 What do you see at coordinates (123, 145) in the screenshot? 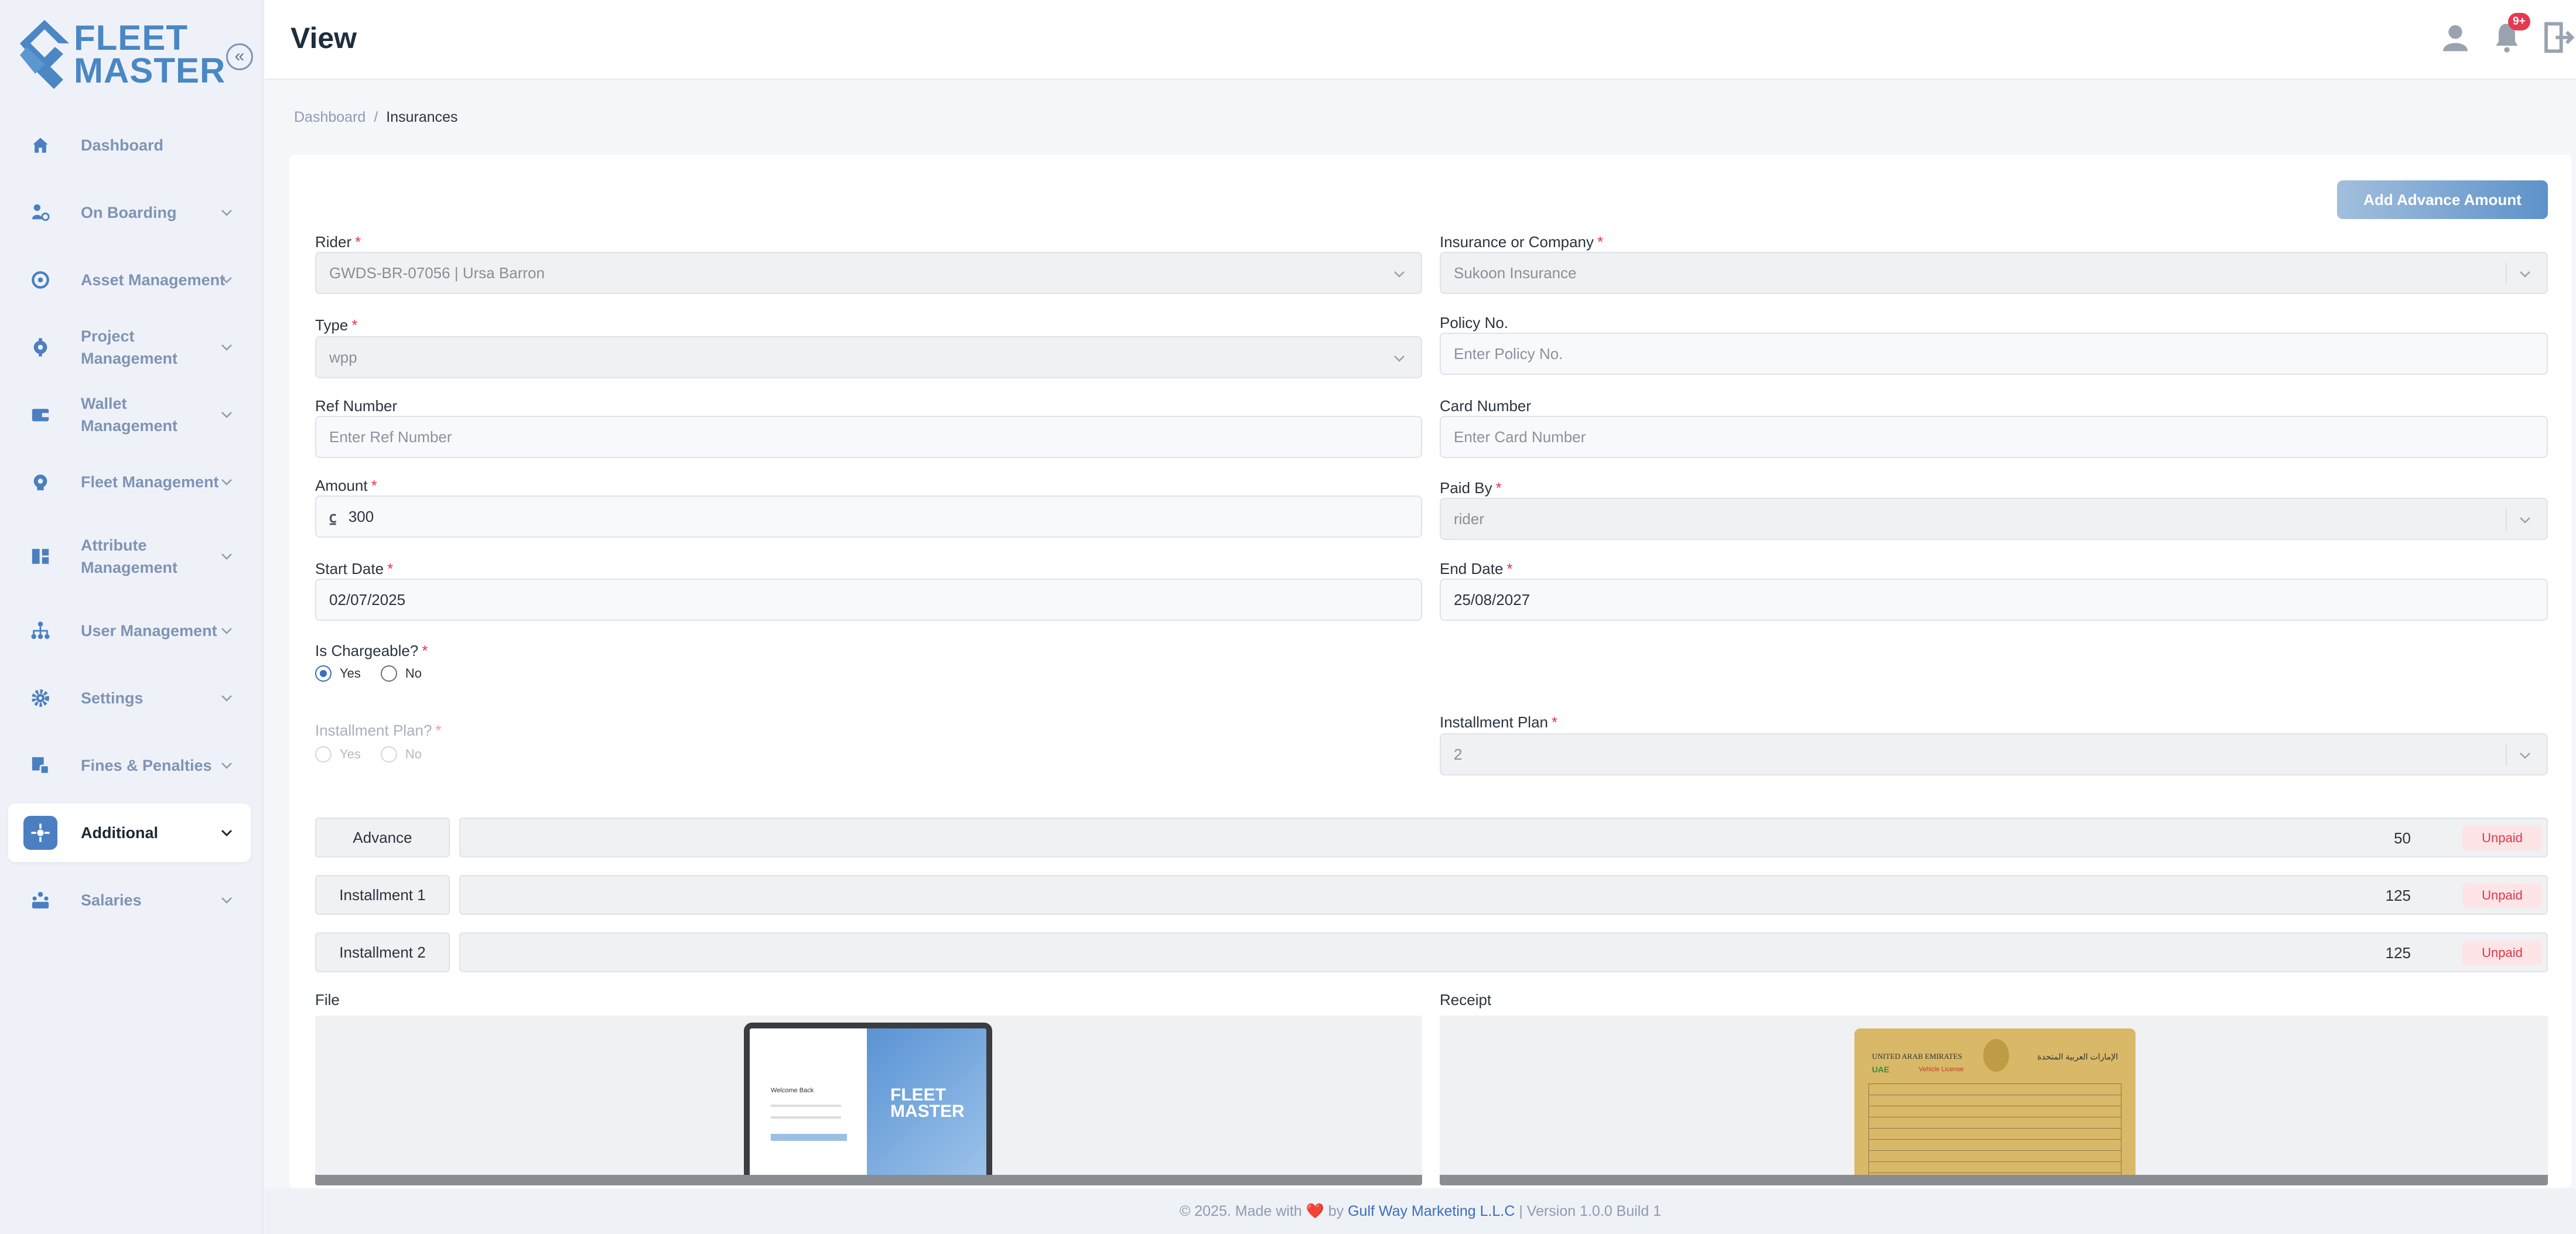
I see `sidebar-item-label: Dashboard` at bounding box center [123, 145].